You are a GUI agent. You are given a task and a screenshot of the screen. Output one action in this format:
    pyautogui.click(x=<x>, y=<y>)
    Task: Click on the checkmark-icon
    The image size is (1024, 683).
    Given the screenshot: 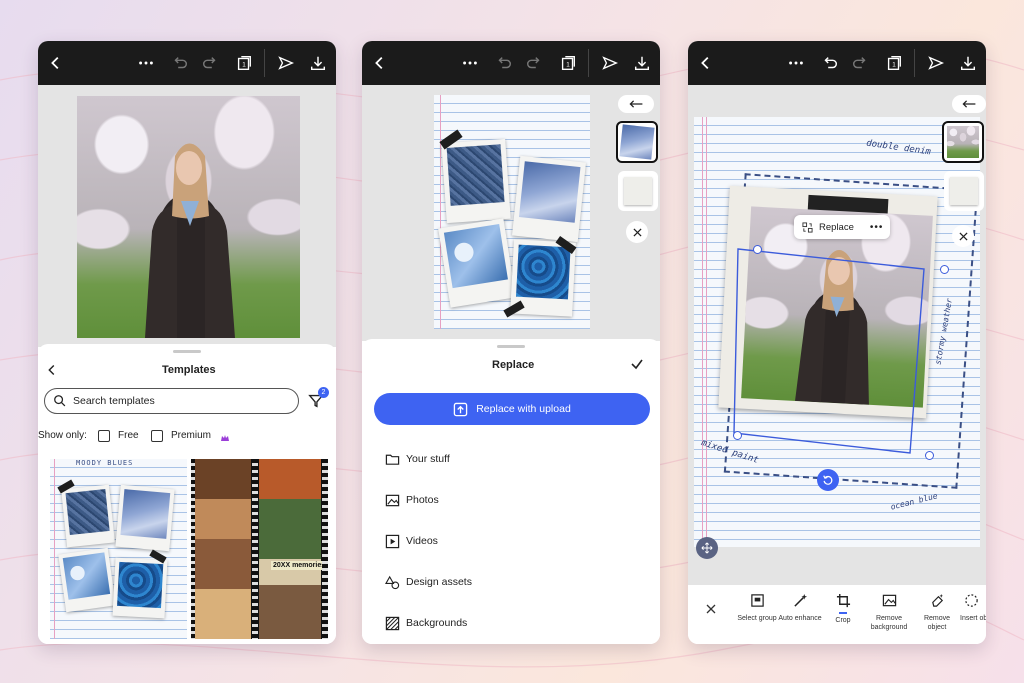 What is the action you would take?
    pyautogui.click(x=637, y=364)
    